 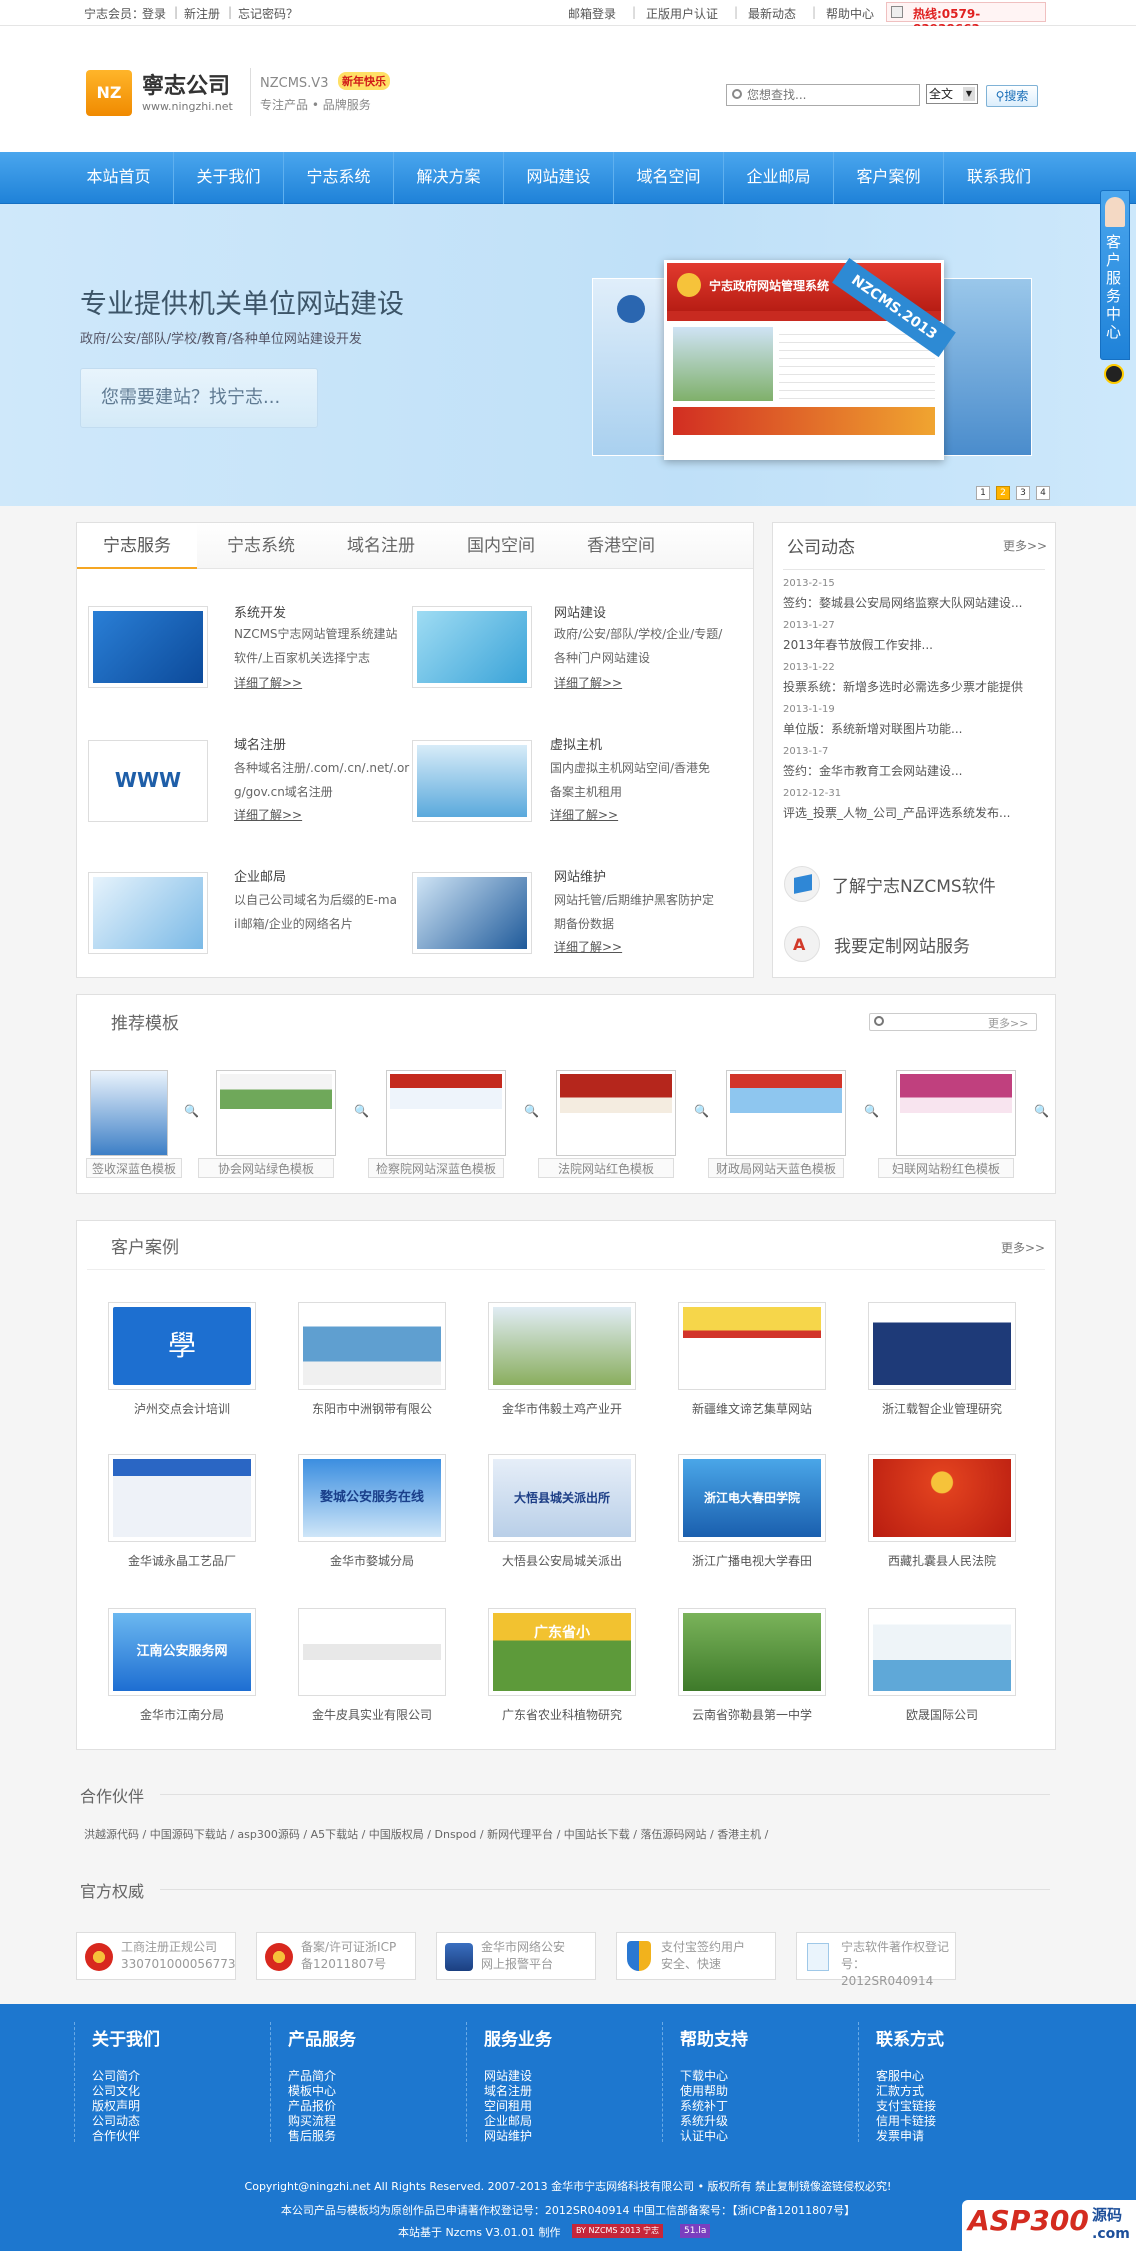 What do you see at coordinates (188, 1834) in the screenshot?
I see `partner-link: 中国源码下载站` at bounding box center [188, 1834].